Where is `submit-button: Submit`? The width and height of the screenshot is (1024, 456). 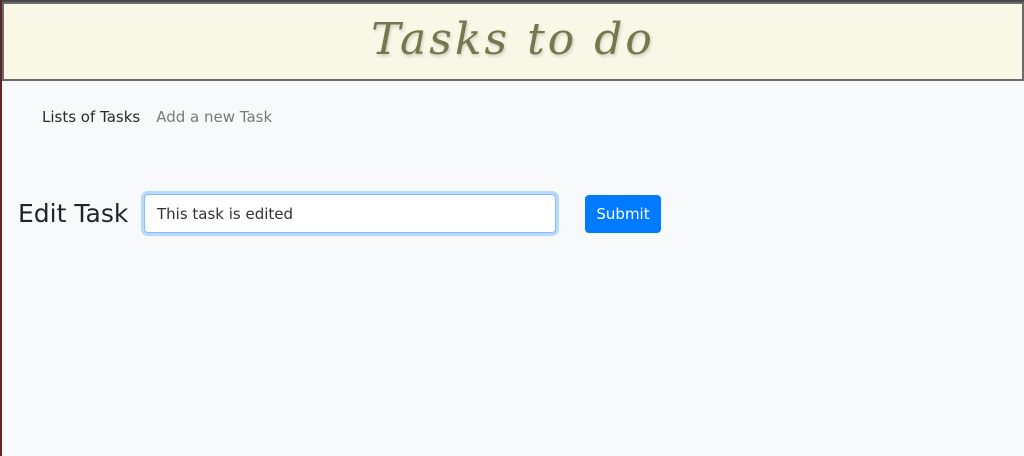
submit-button: Submit is located at coordinates (623, 213).